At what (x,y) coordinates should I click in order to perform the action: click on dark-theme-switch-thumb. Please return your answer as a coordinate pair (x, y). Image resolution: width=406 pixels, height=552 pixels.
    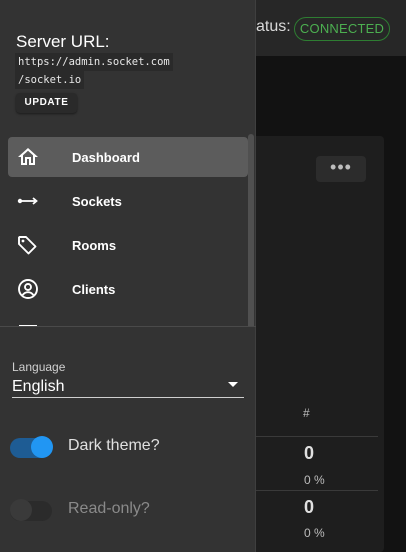
    Looking at the image, I should click on (42, 447).